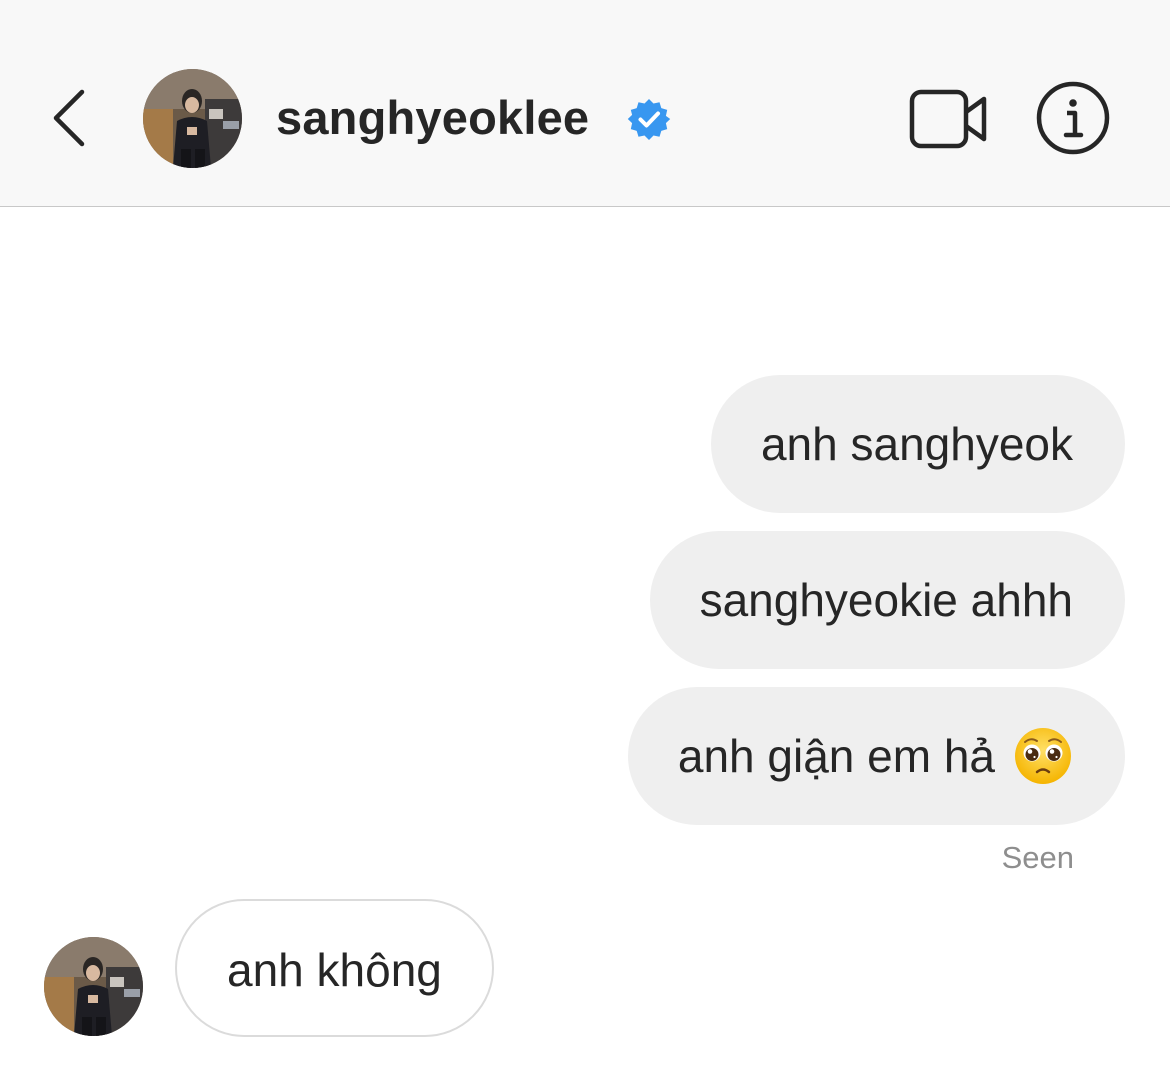  What do you see at coordinates (93, 986) in the screenshot?
I see `sender-avatar` at bounding box center [93, 986].